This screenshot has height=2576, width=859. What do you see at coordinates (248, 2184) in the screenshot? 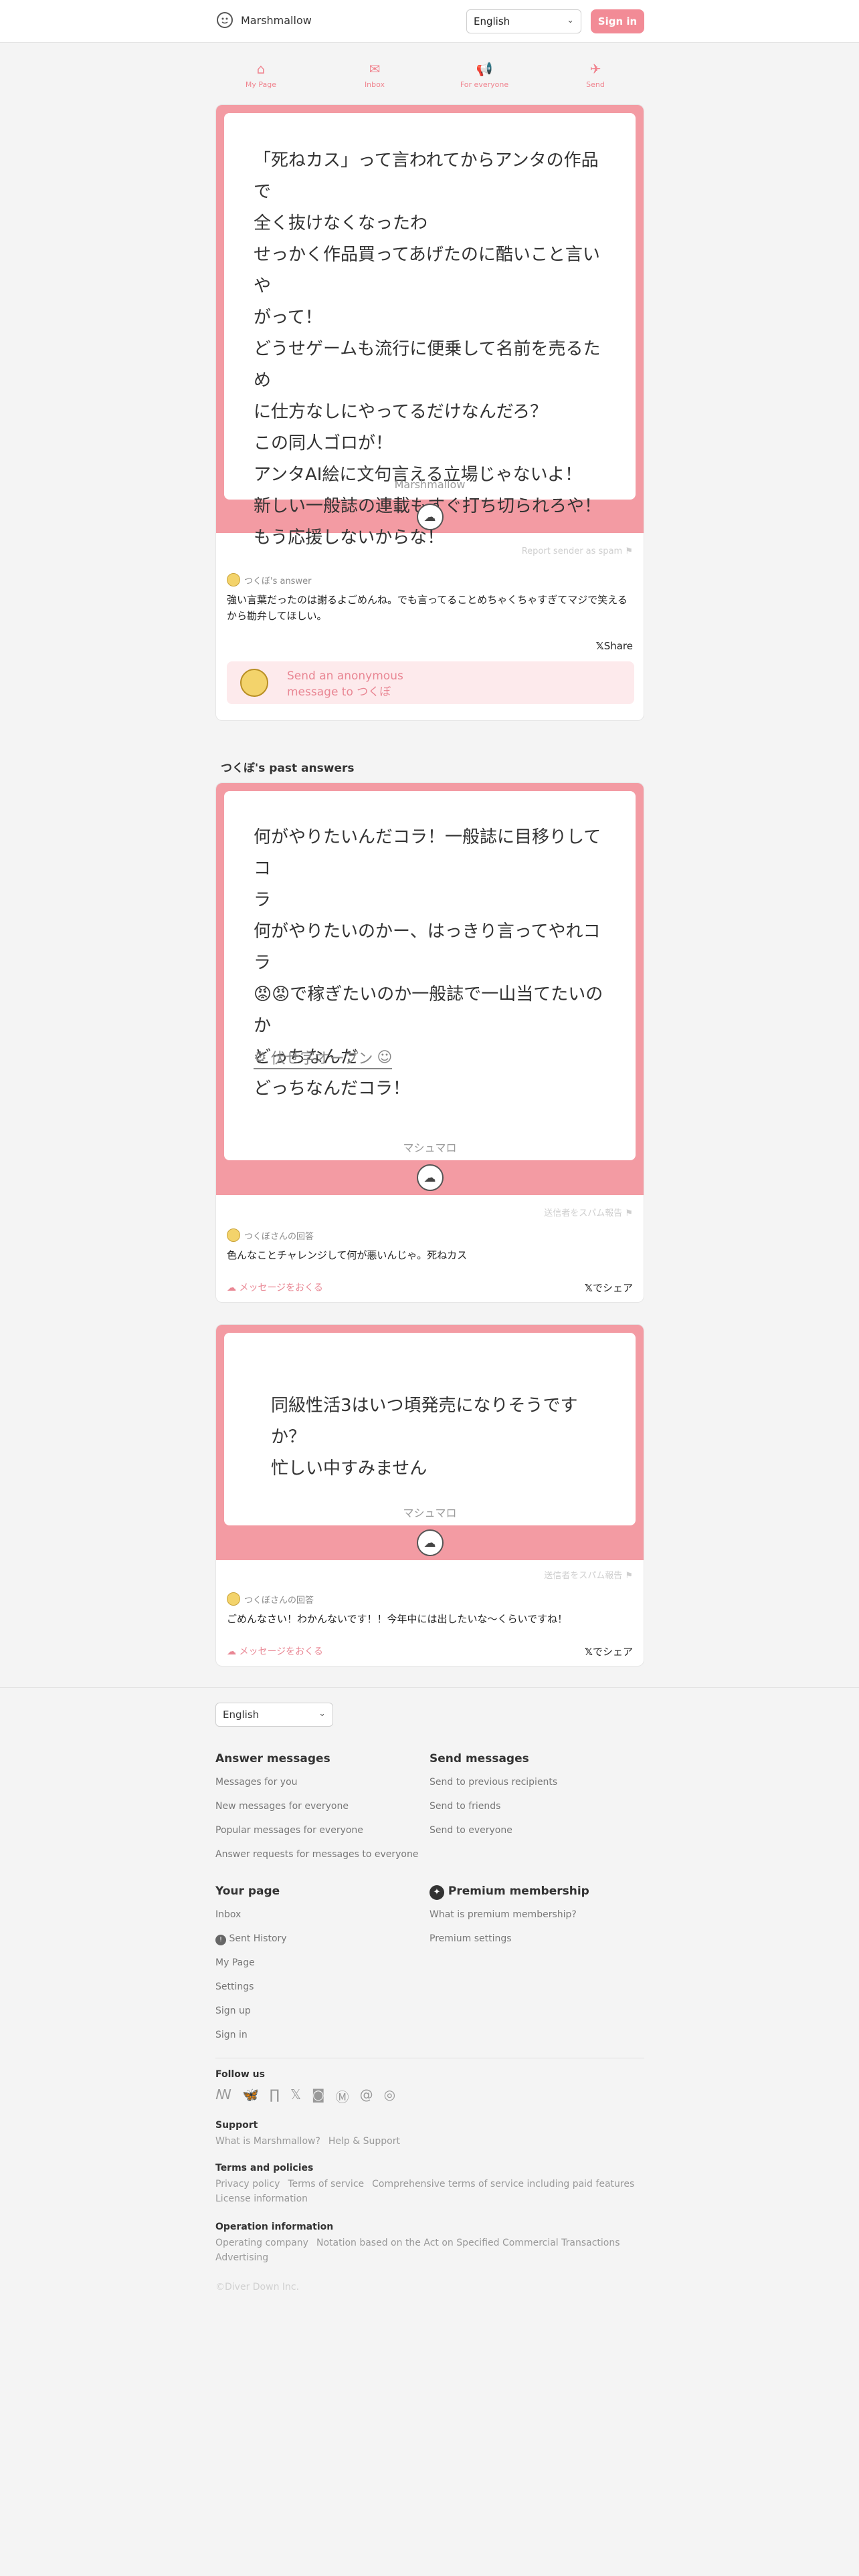
I see `footer-link: Privacy policy` at bounding box center [248, 2184].